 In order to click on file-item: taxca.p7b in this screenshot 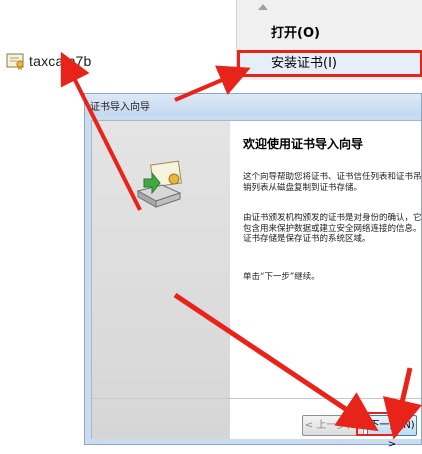, I will do `click(49, 61)`.